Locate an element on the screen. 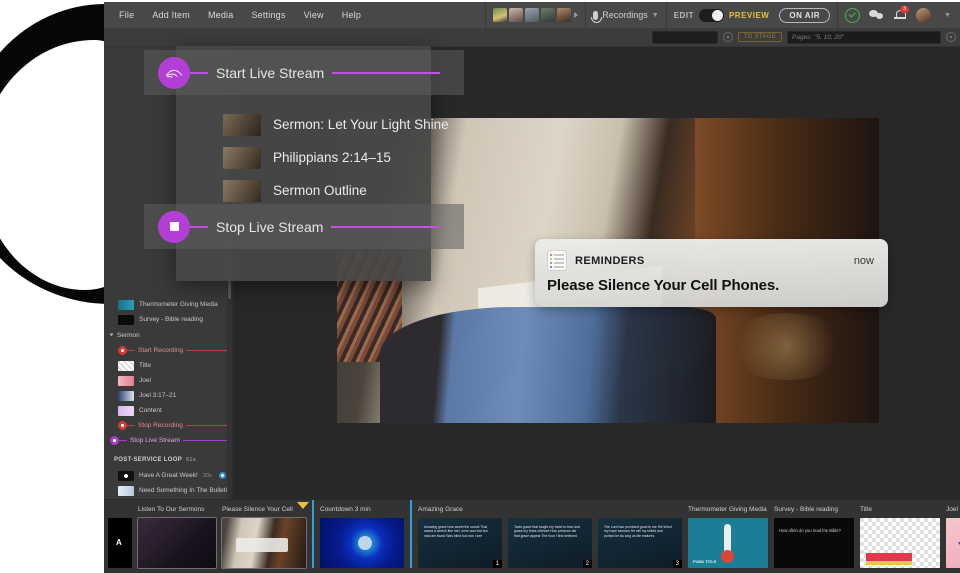 This screenshot has height=573, width=960. title-accent-graphic is located at coordinates (889, 563).